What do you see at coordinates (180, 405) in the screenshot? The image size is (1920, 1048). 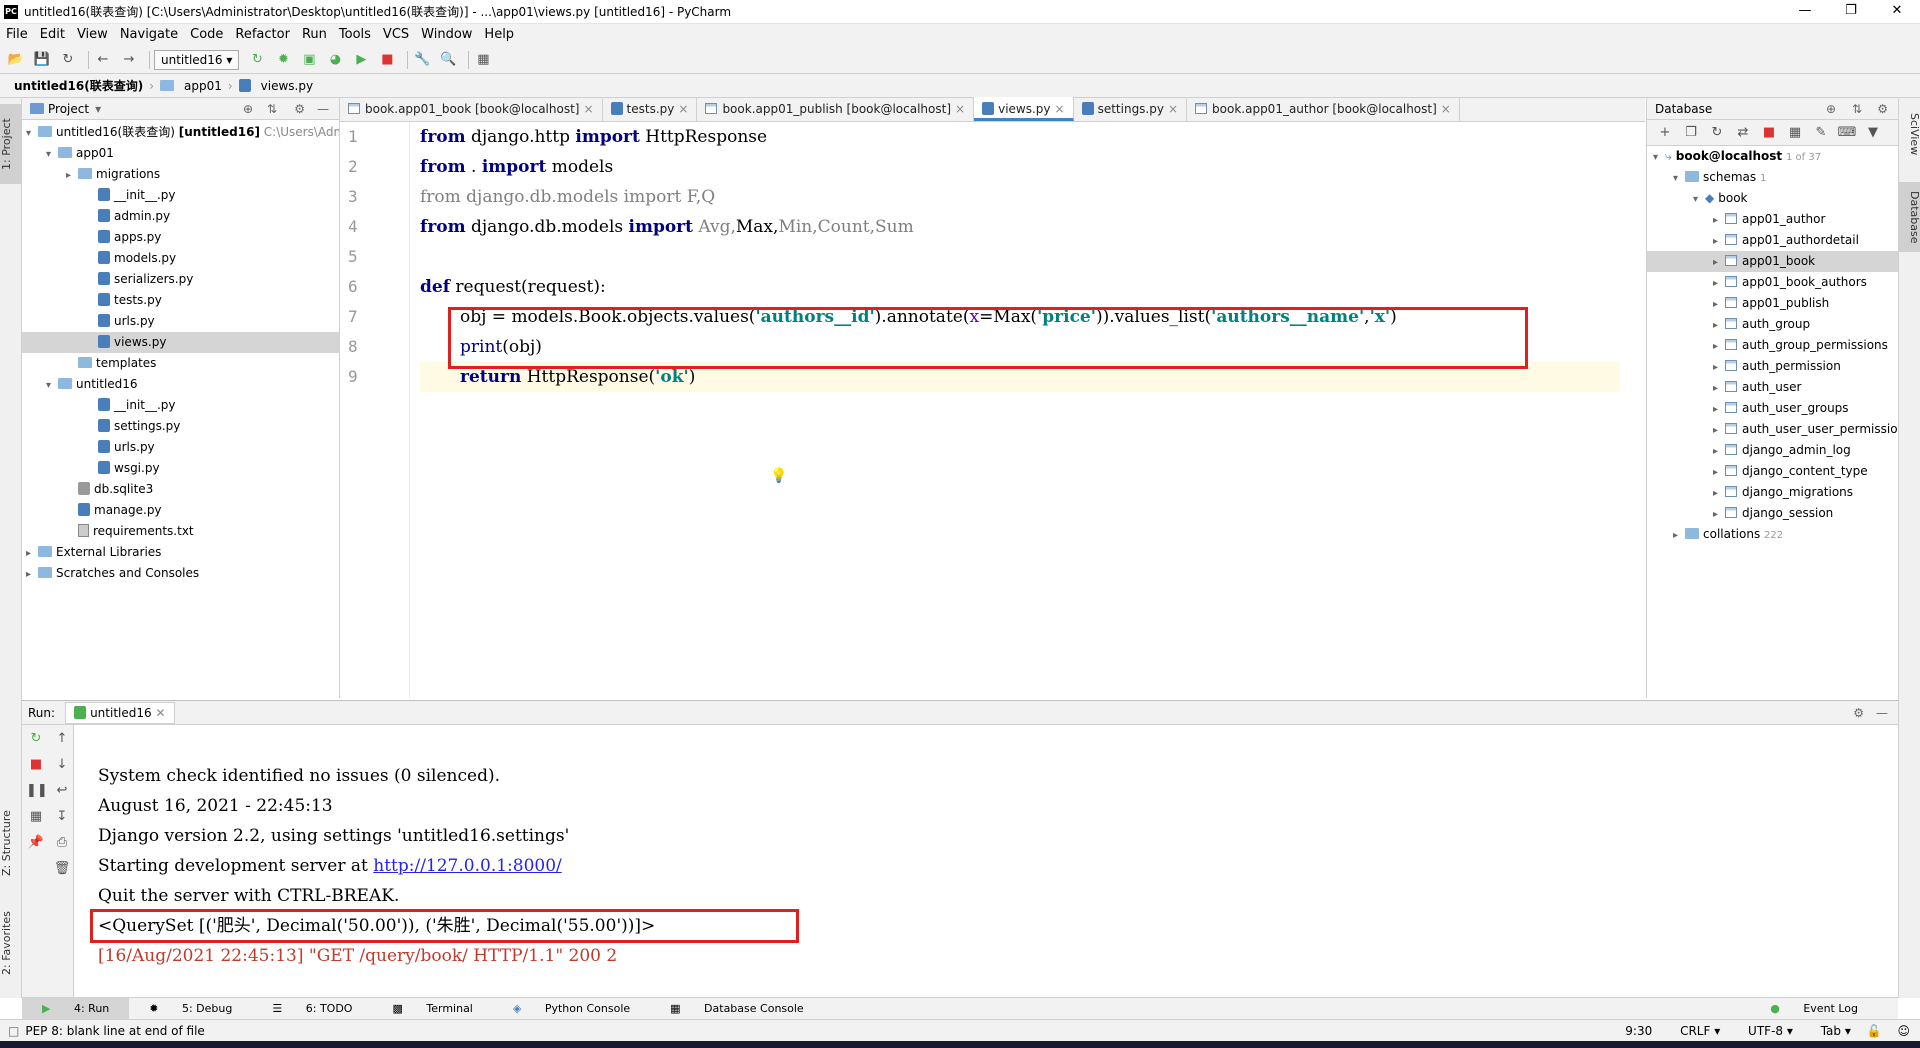 I see `tree-item: __init__.py` at bounding box center [180, 405].